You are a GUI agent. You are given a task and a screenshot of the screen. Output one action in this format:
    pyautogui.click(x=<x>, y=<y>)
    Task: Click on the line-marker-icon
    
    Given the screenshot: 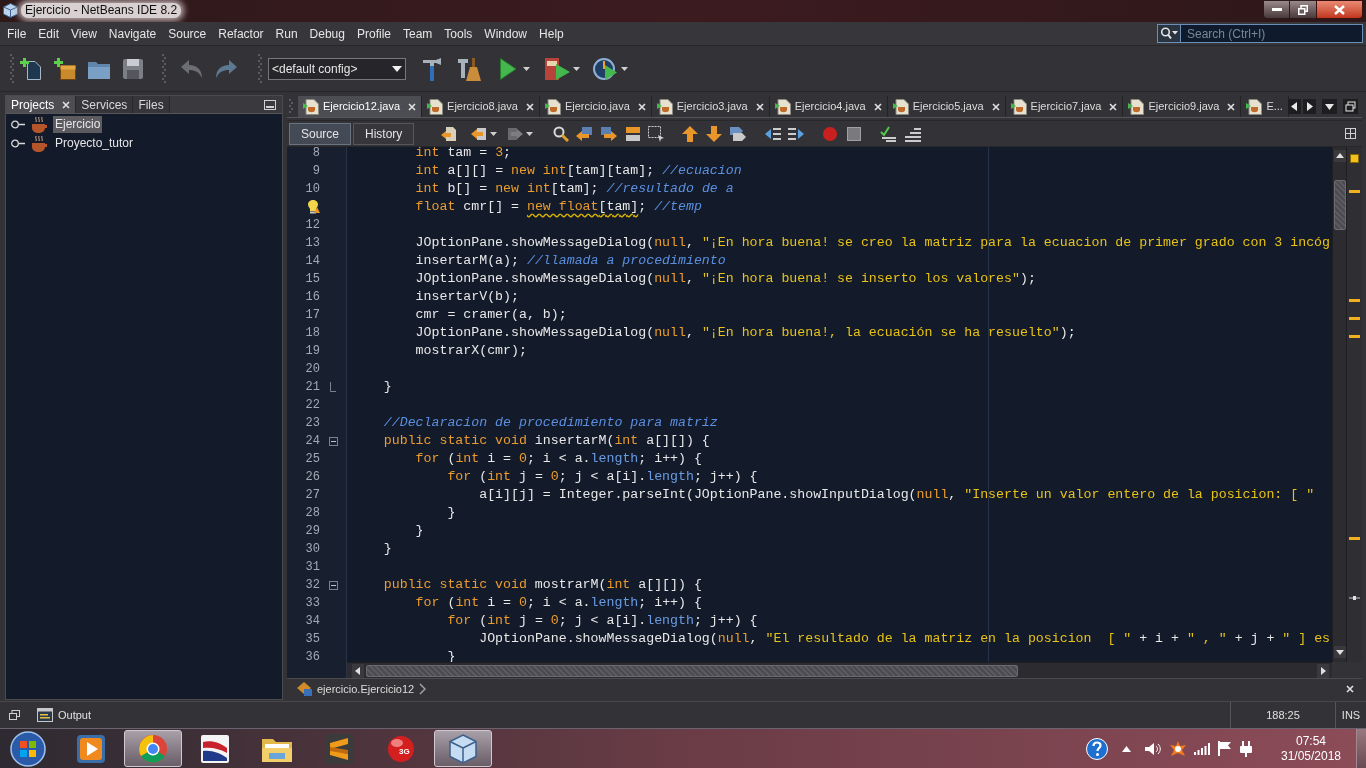 What is the action you would take?
    pyautogui.click(x=1354, y=598)
    